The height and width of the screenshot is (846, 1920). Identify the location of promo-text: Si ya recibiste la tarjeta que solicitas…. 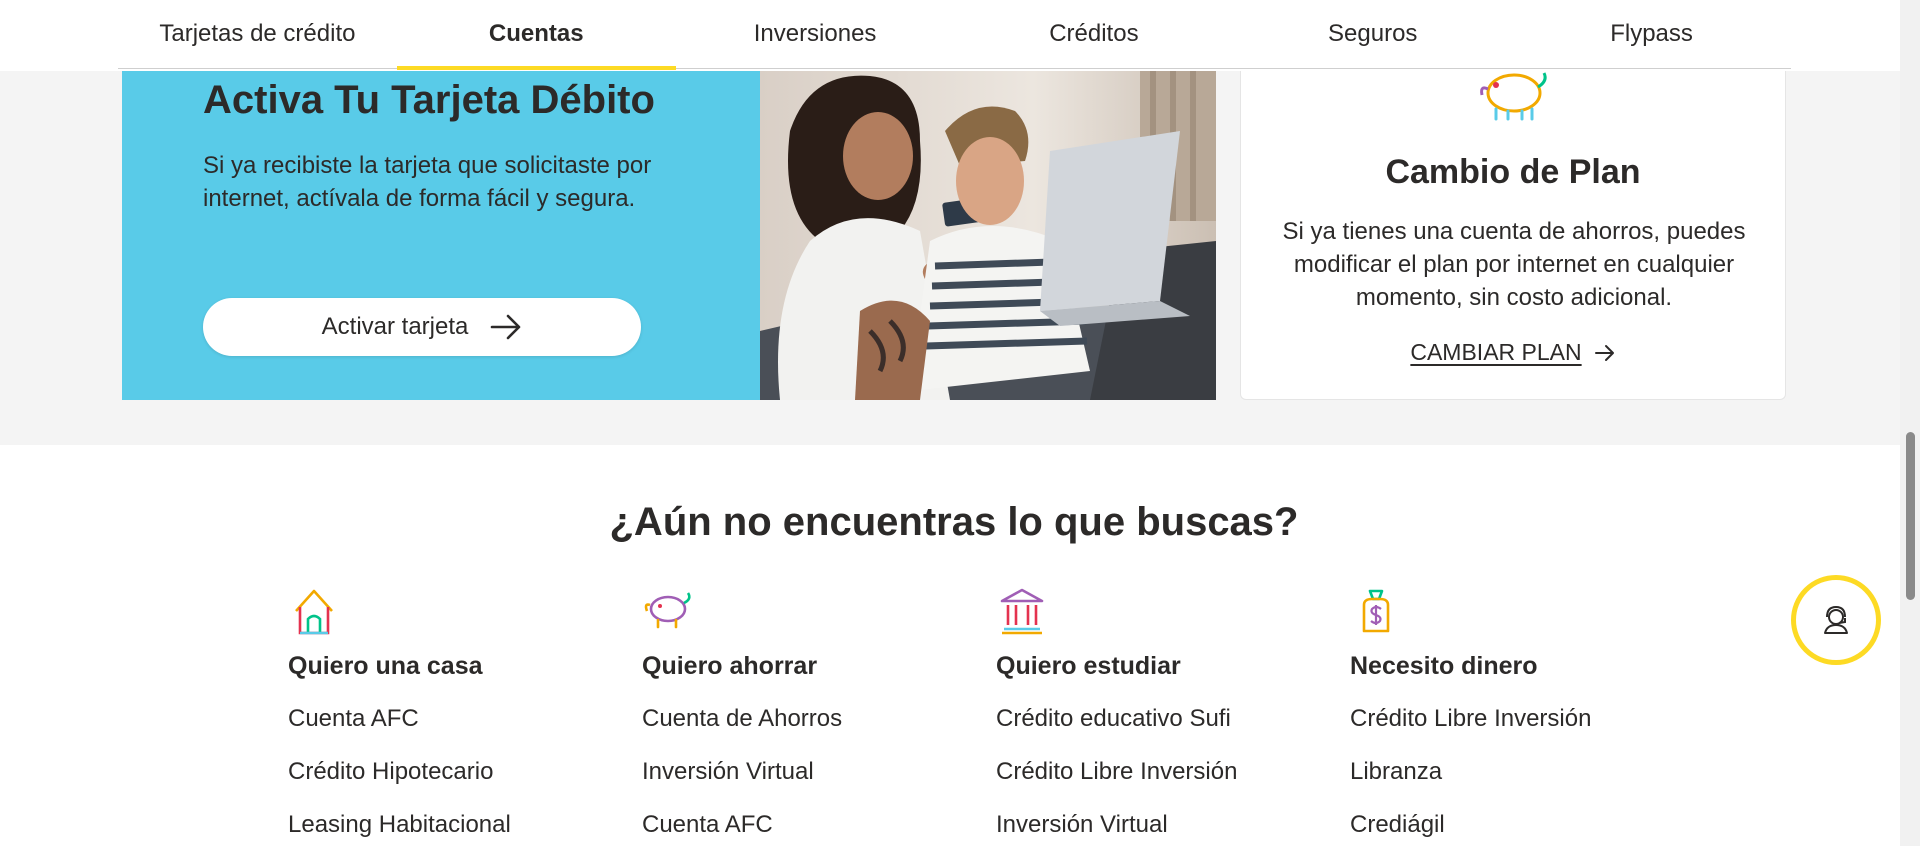
(427, 182).